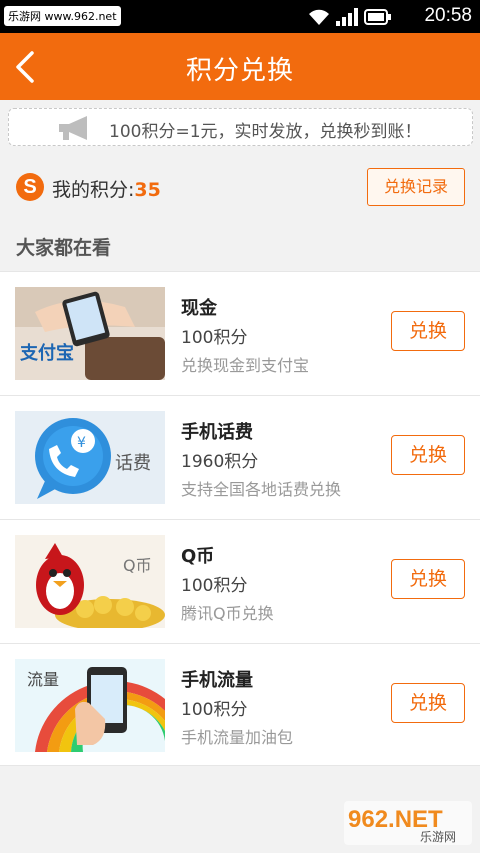  Describe the element at coordinates (347, 17) in the screenshot. I see `signal-icon` at that location.